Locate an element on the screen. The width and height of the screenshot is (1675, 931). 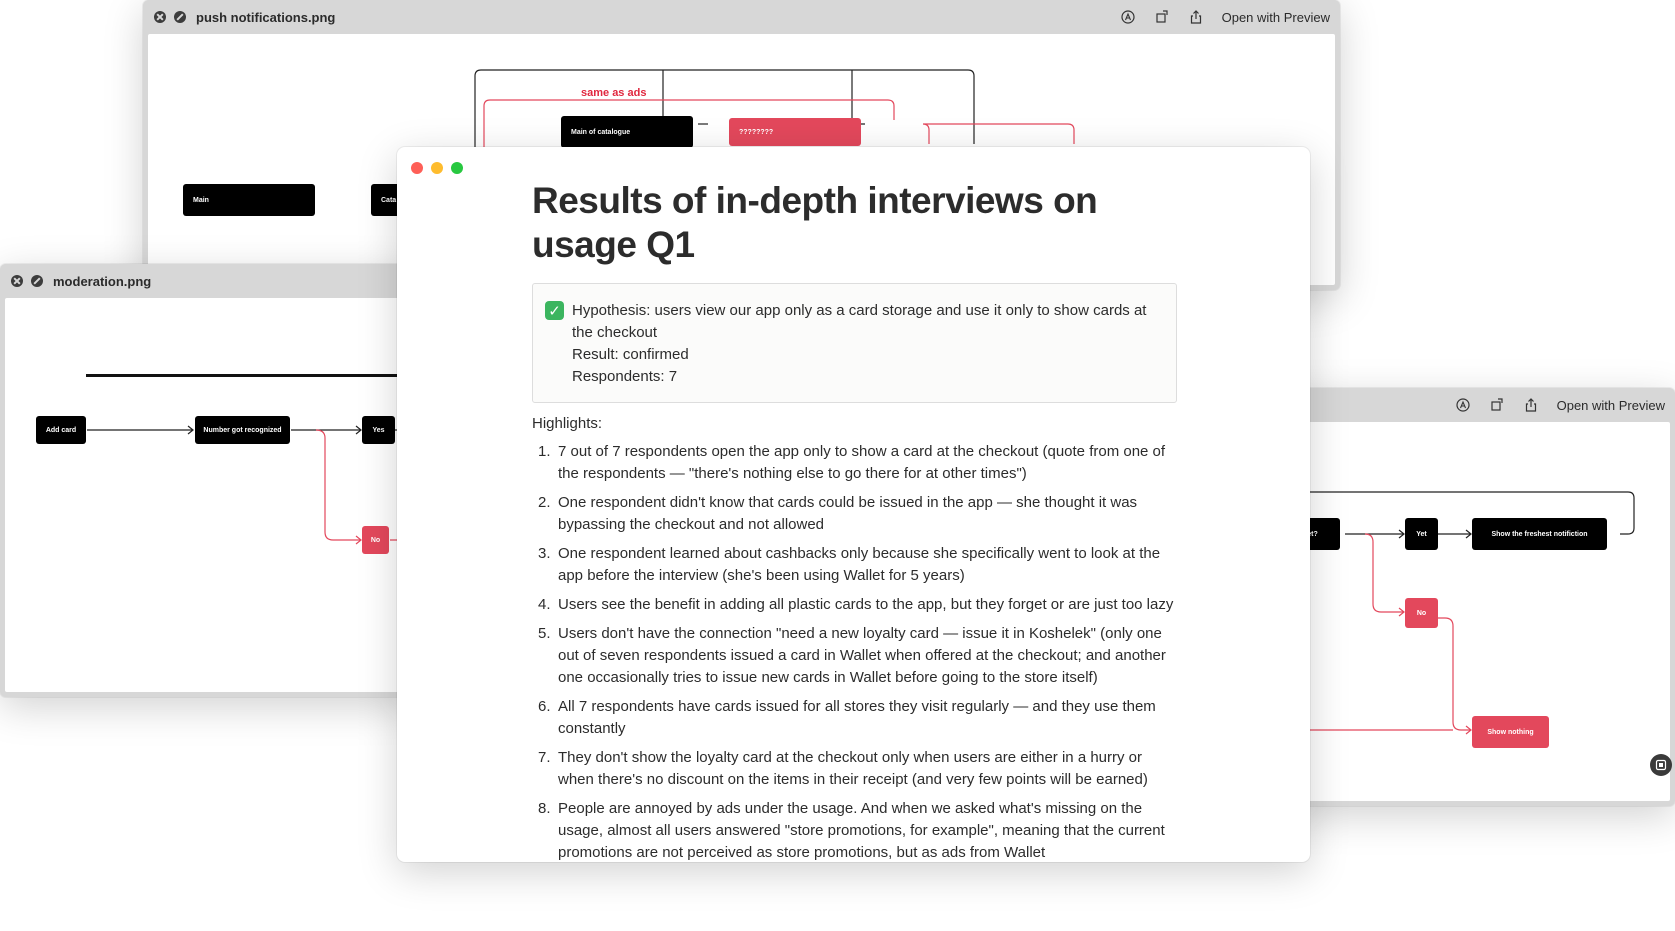
minimize-button is located at coordinates (437, 168).